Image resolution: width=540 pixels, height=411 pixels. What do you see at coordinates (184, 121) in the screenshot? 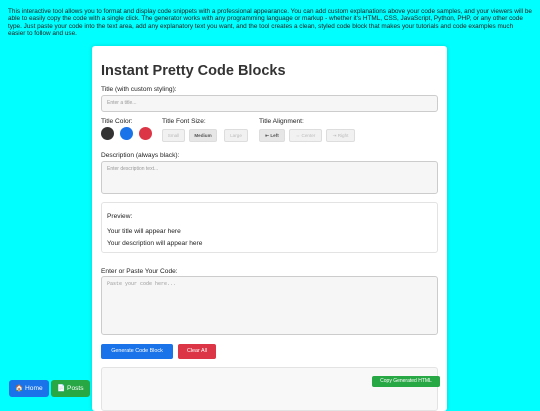
I see `font-size-label: Title Font Size:` at bounding box center [184, 121].